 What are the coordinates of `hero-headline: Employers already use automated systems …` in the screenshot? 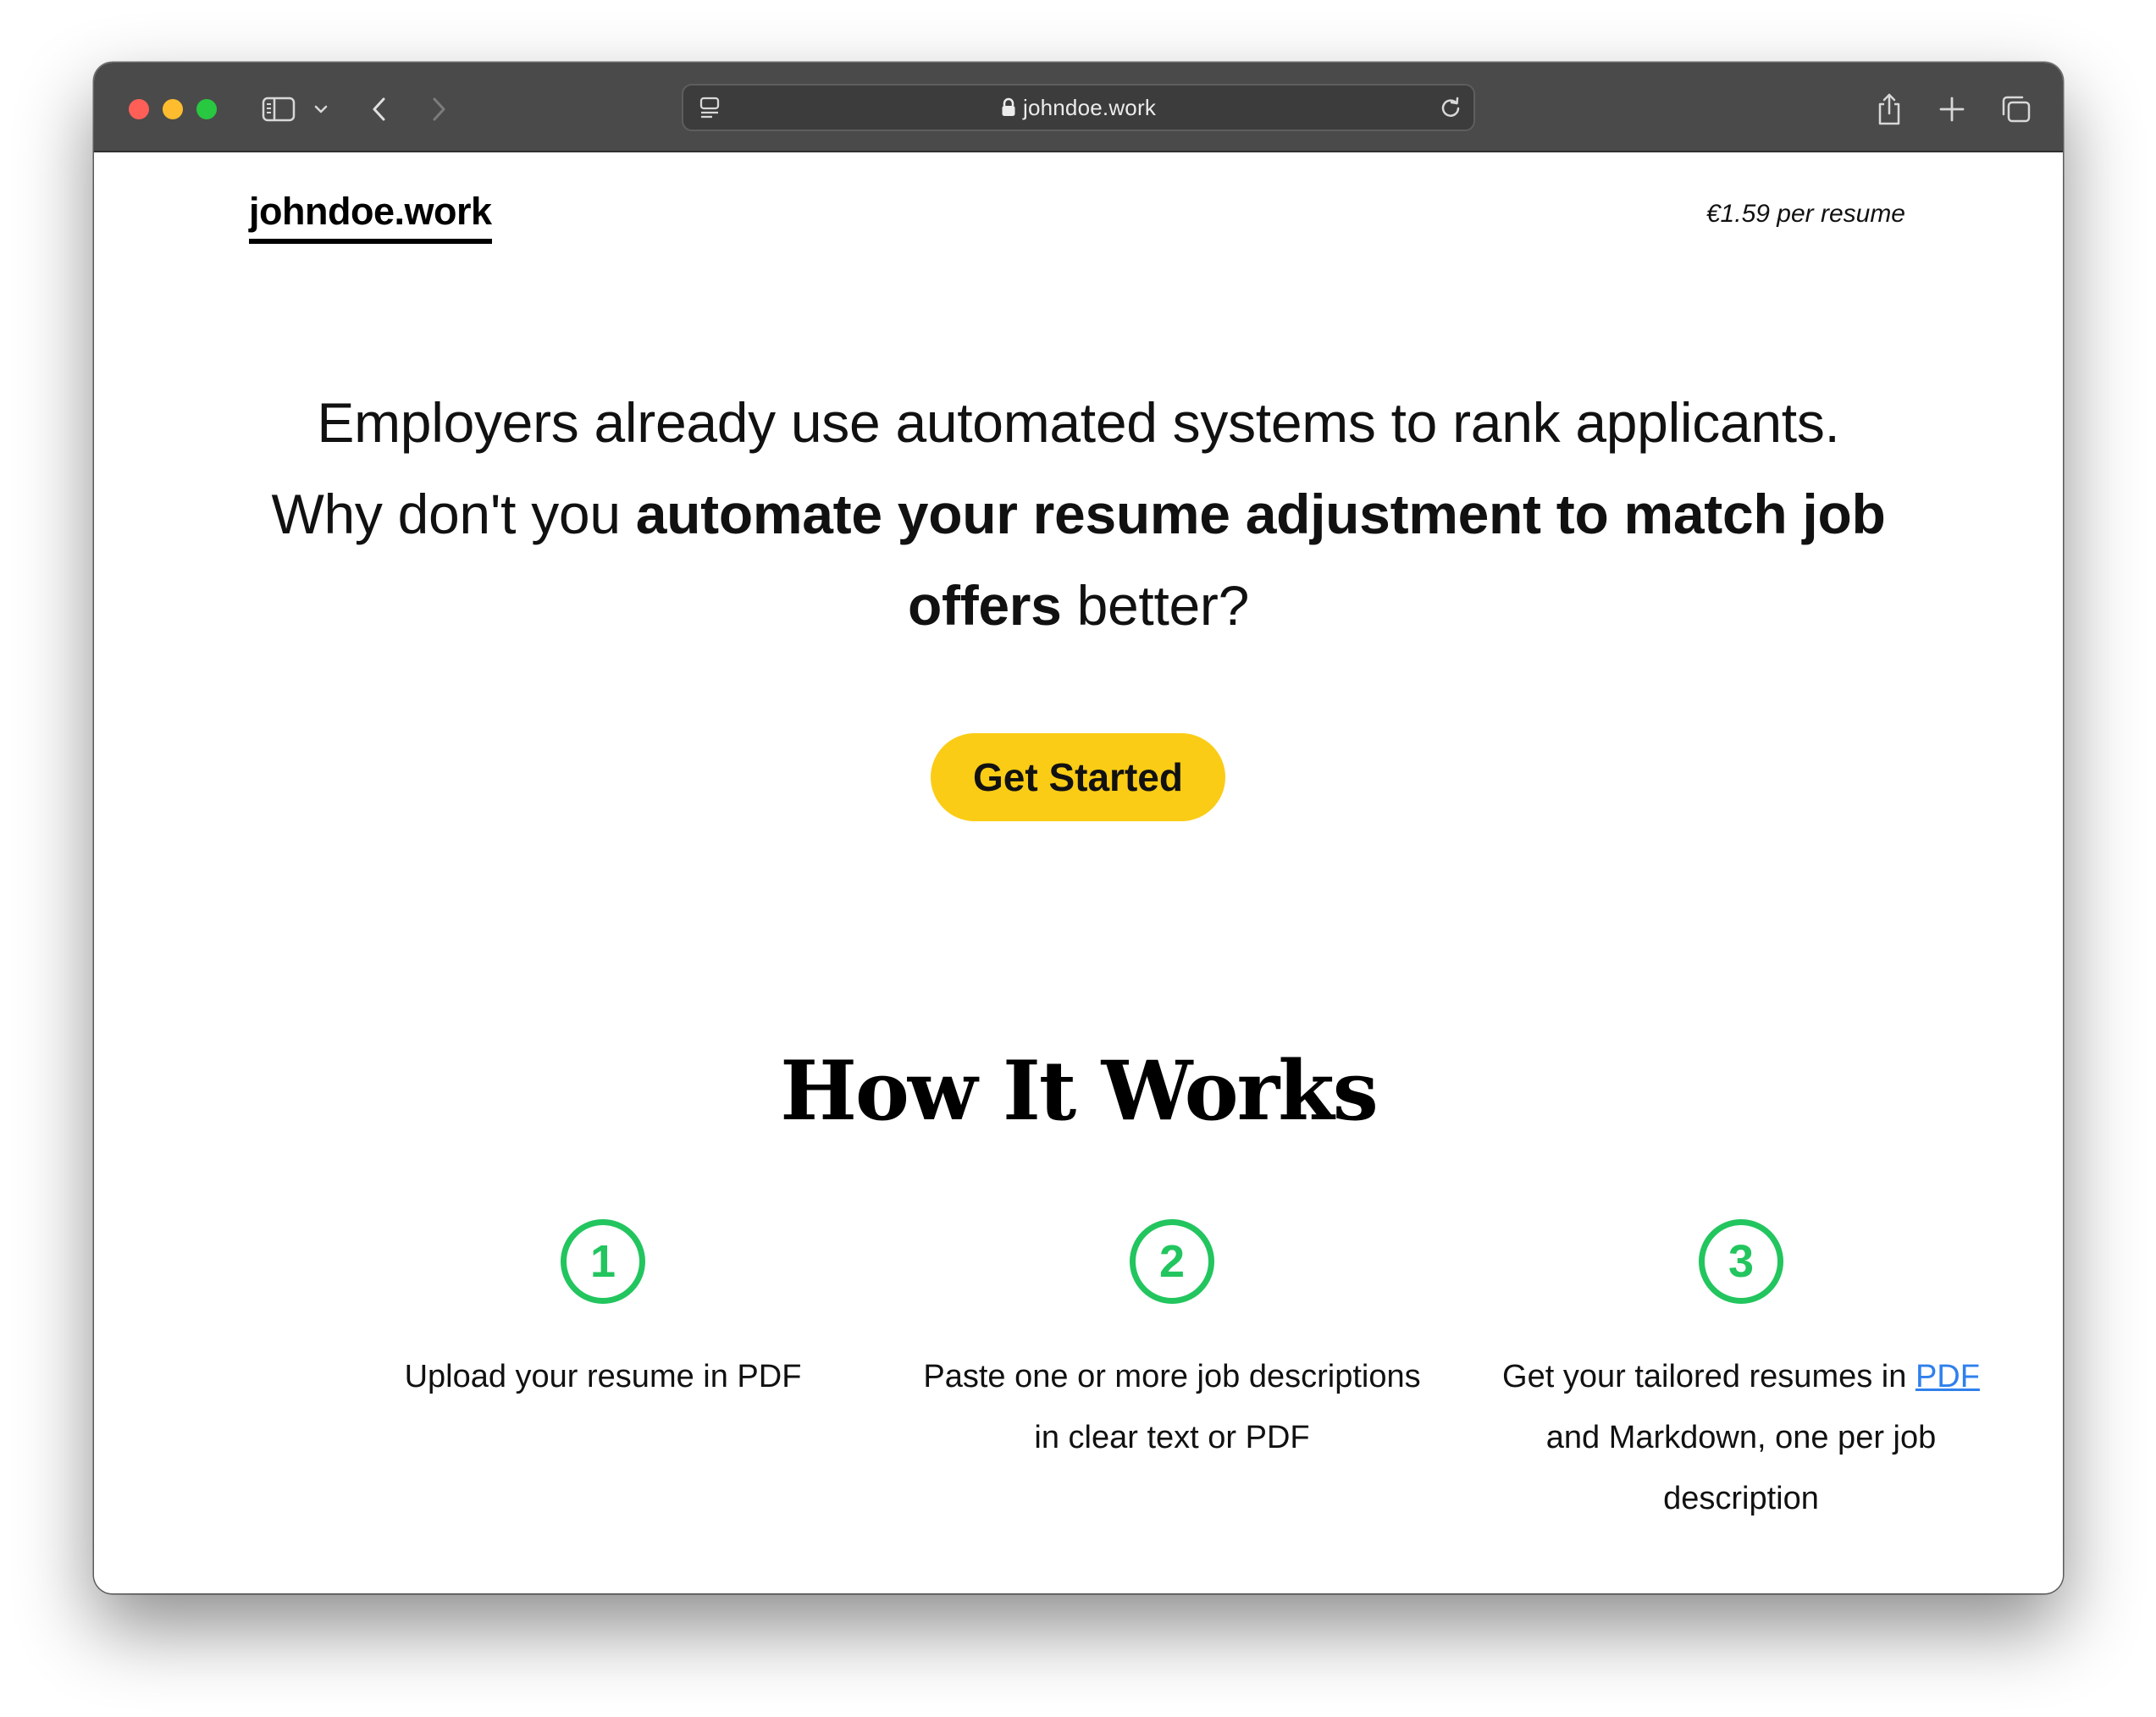 It's located at (1078, 514).